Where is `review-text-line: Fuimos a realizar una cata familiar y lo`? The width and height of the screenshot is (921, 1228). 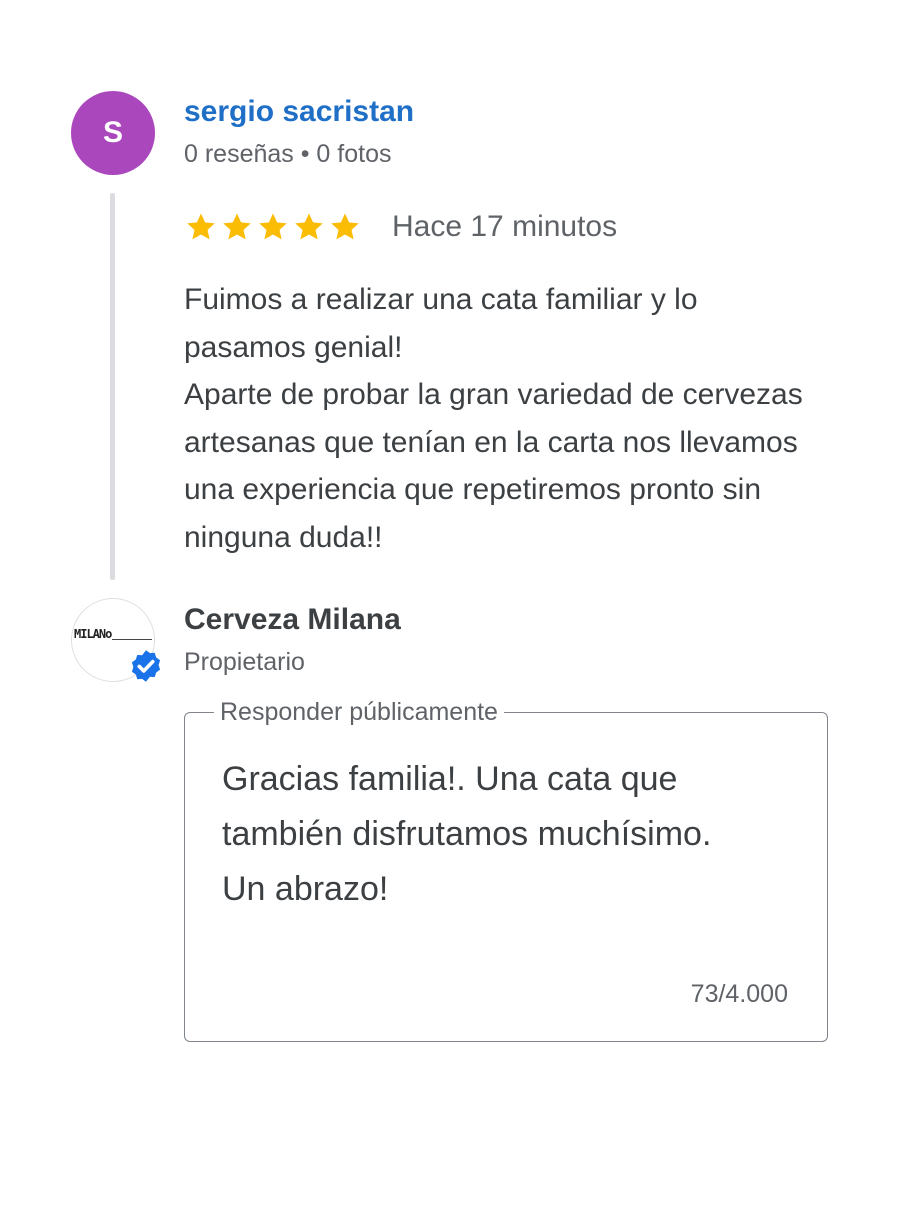
review-text-line: Fuimos a realizar una cata familiar y lo is located at coordinates (441, 299).